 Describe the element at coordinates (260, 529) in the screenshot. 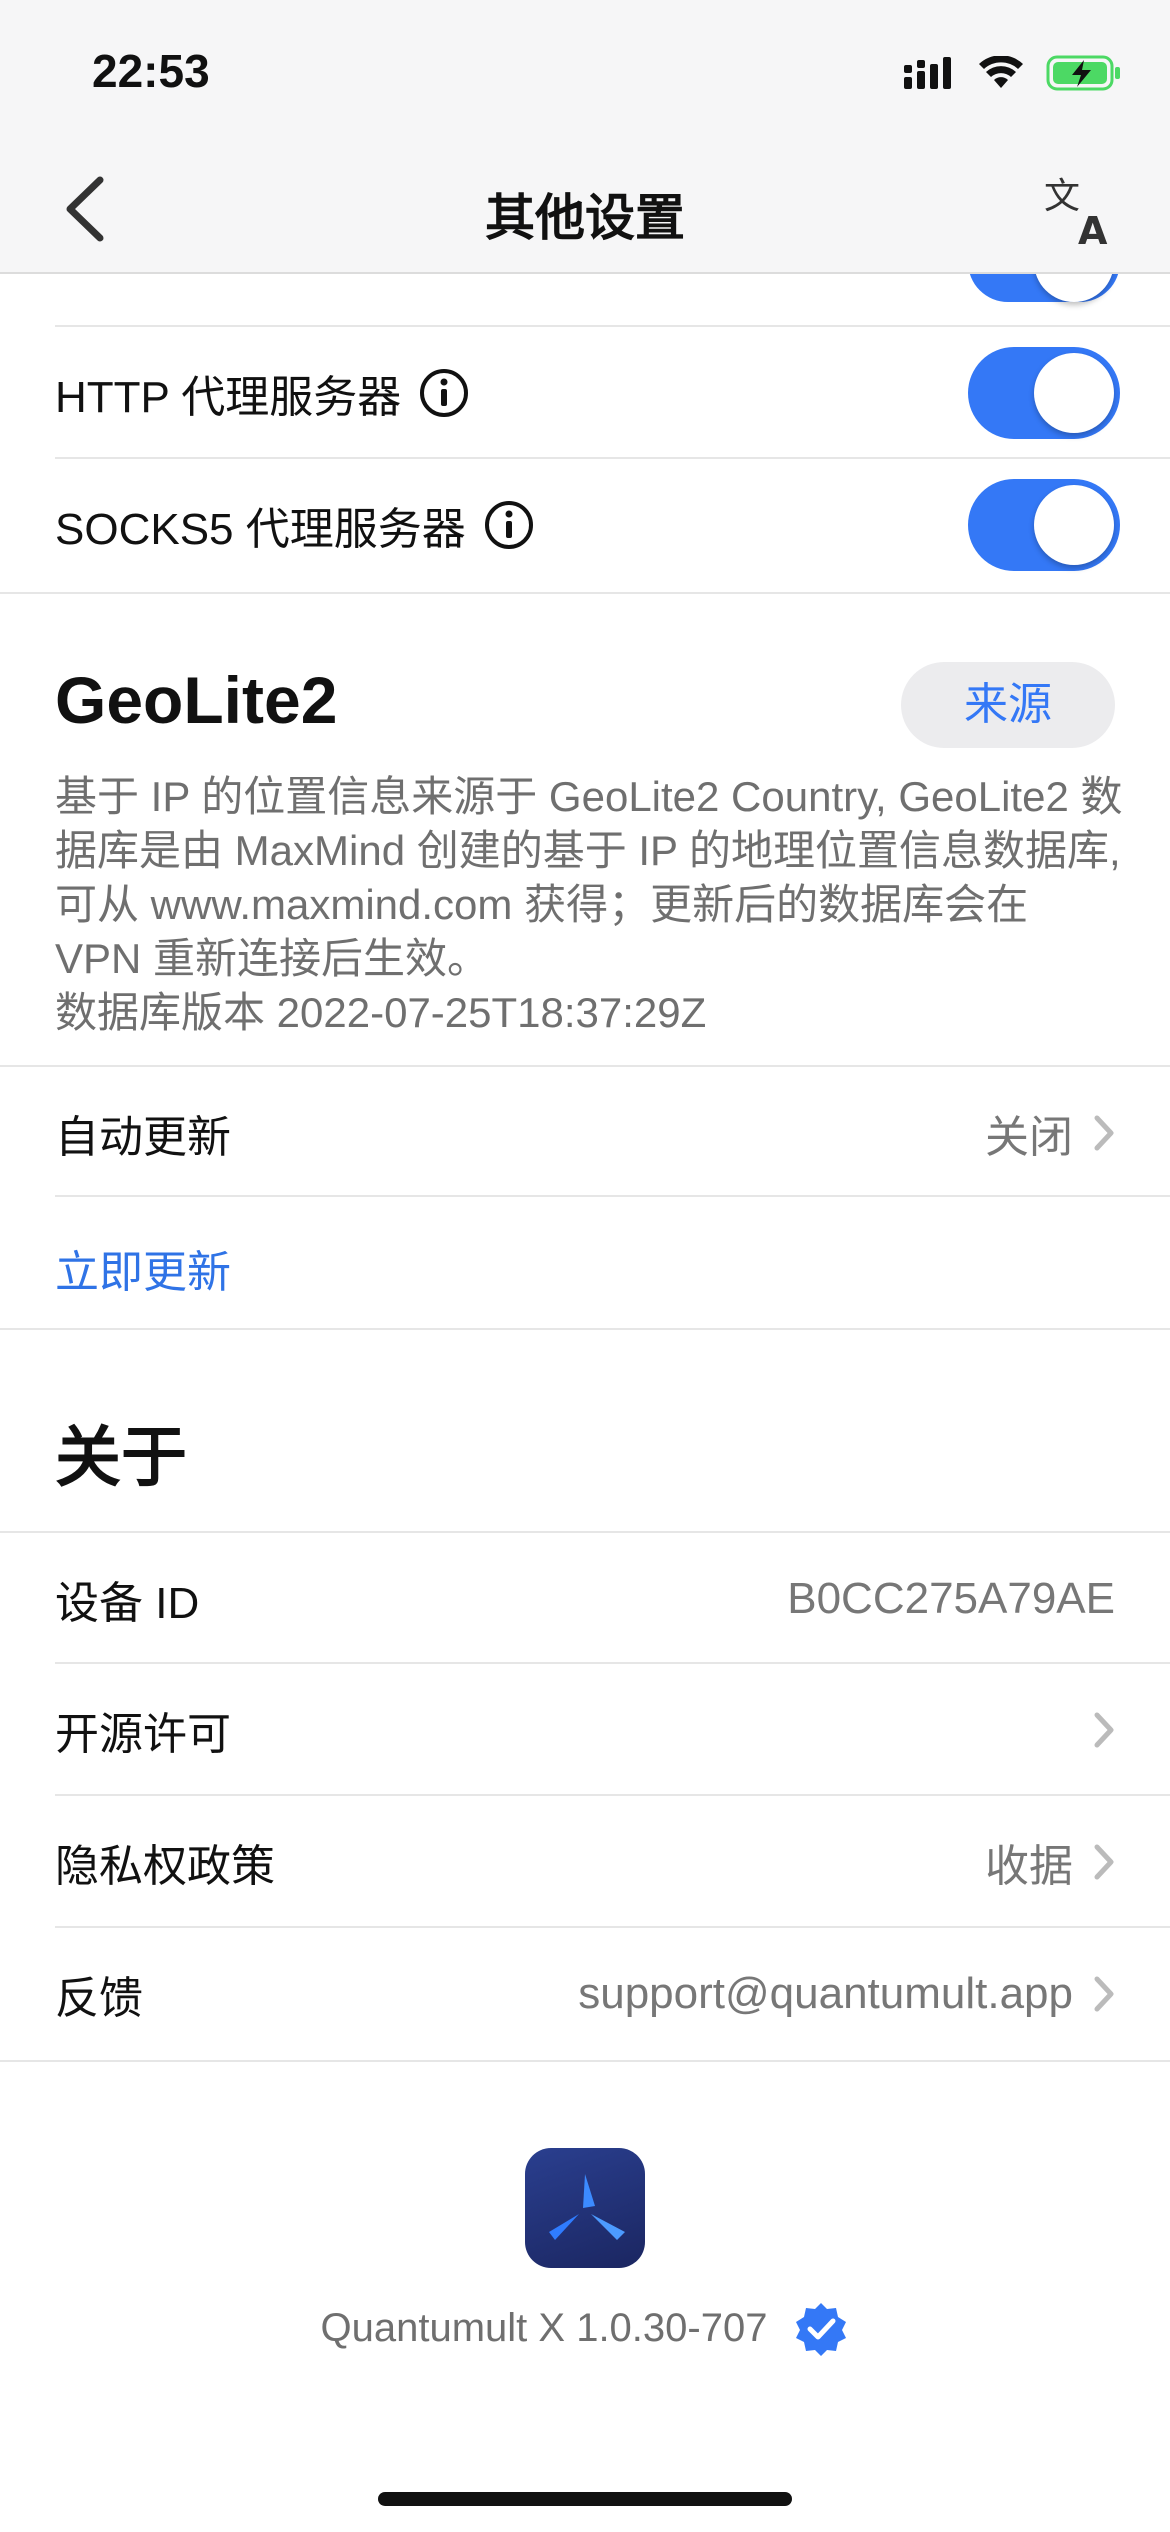

I see `socks5-proxy-label: SOCKS5 代理服务器` at that location.